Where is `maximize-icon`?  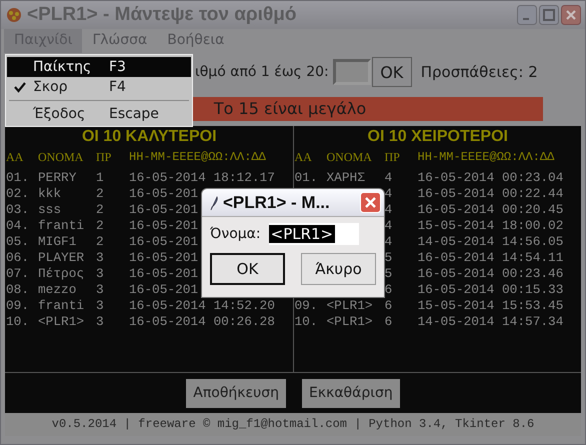 maximize-icon is located at coordinates (549, 15).